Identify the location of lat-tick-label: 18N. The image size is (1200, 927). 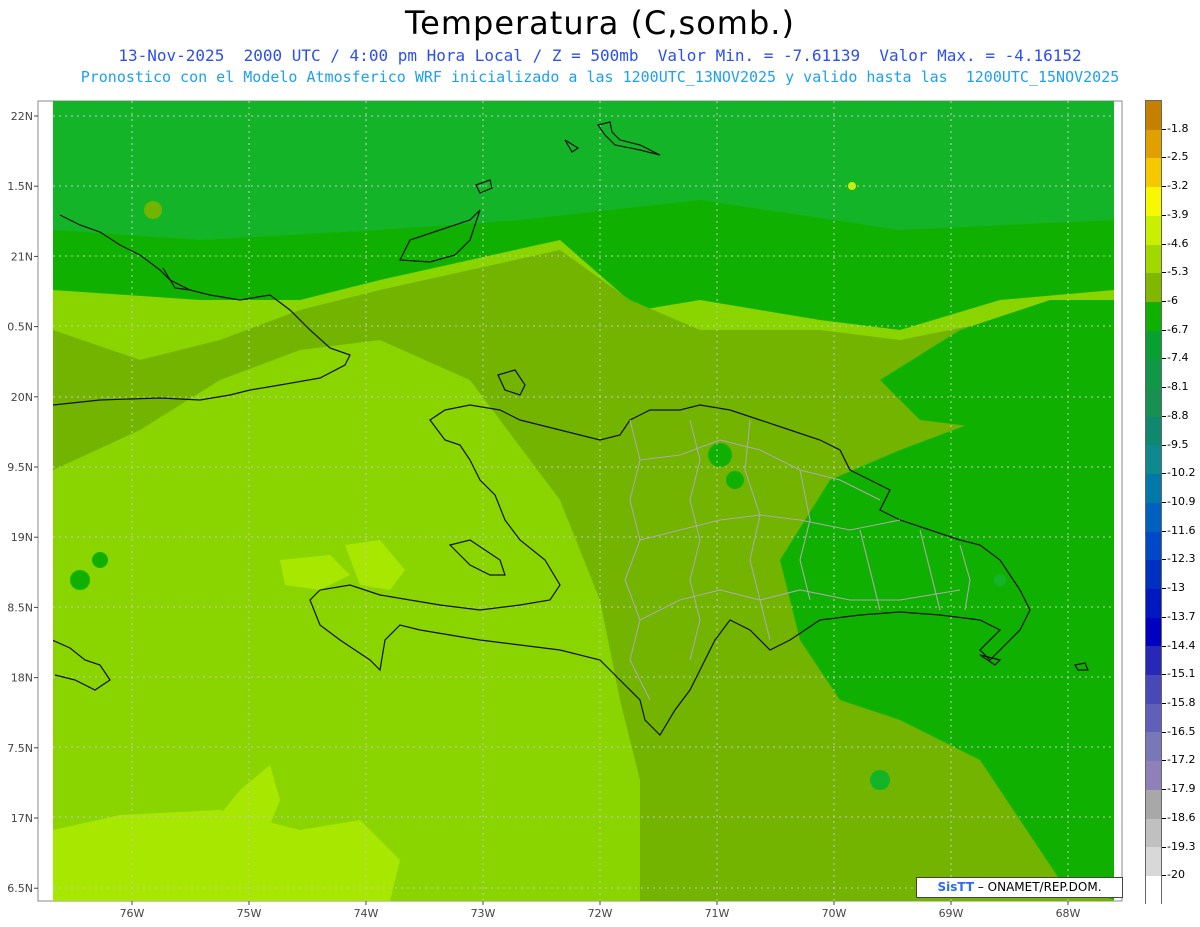
(22, 678).